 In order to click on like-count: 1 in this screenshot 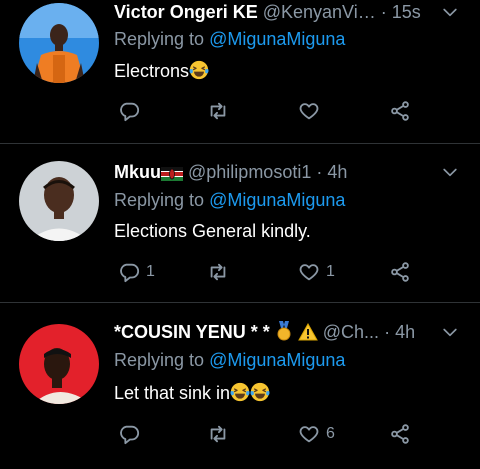, I will do `click(330, 271)`.